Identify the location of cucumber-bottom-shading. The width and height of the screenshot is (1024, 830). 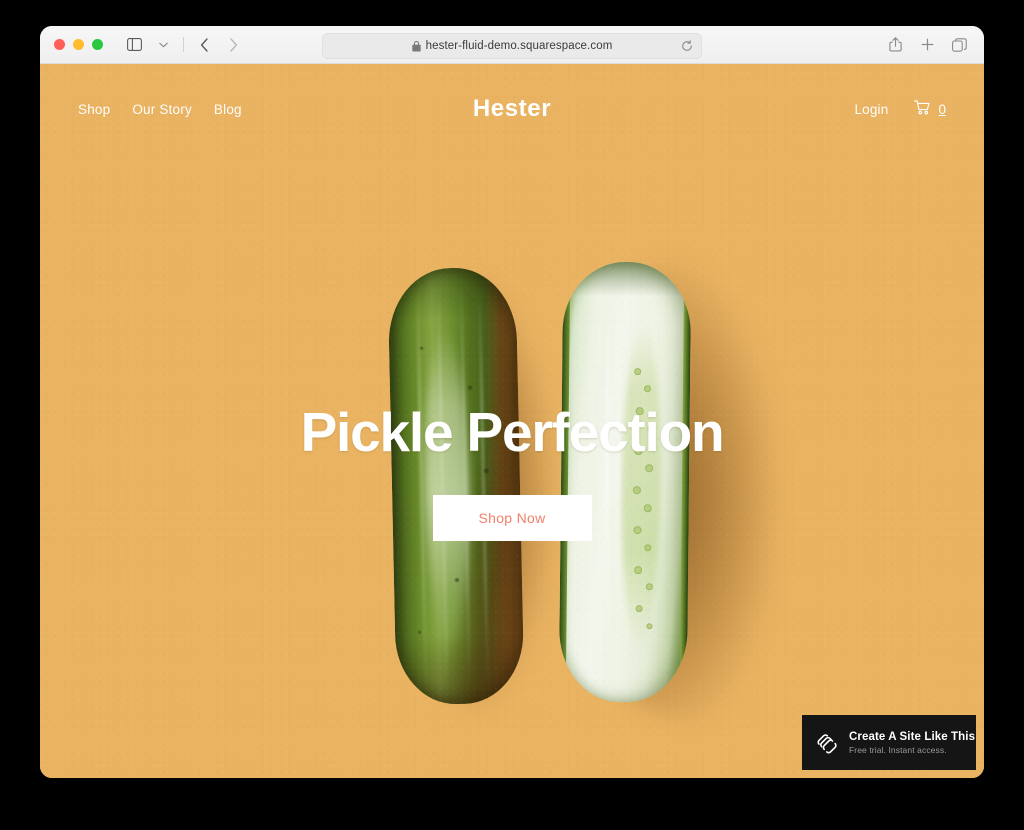
(460, 669).